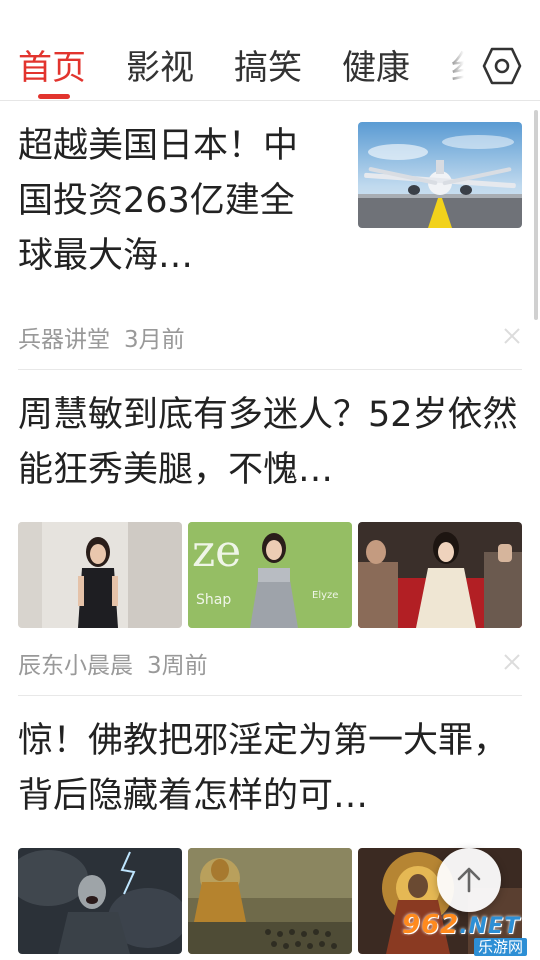  I want to click on active-tab-indicator, so click(54, 96).